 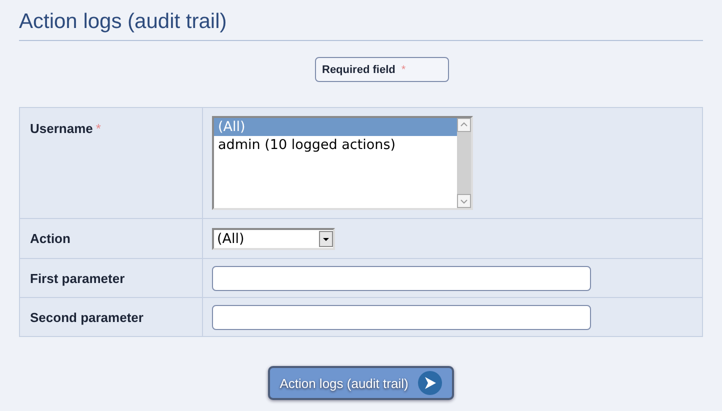 What do you see at coordinates (342, 163) in the screenshot?
I see `username-listbox: (All) admin (10 logged actions)` at bounding box center [342, 163].